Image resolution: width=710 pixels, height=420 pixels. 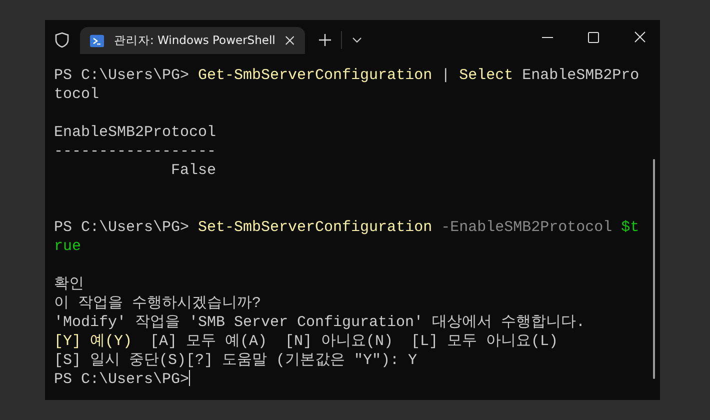 I want to click on plus-icon, so click(x=325, y=40).